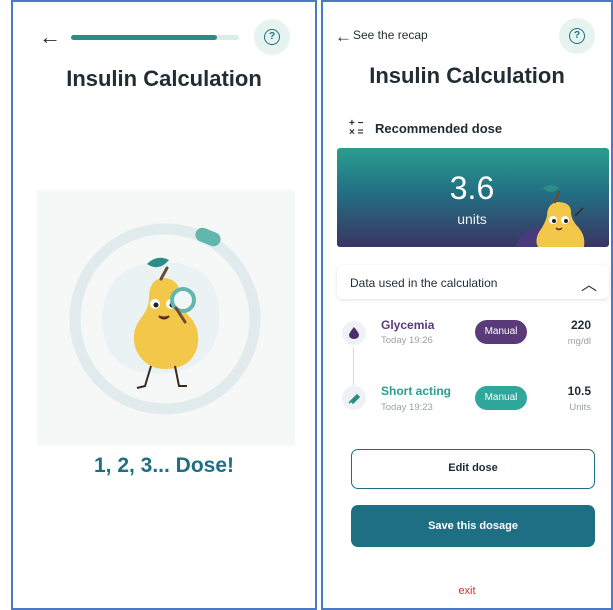 The width and height of the screenshot is (613, 610). I want to click on pear-mascot-image, so click(550, 216).